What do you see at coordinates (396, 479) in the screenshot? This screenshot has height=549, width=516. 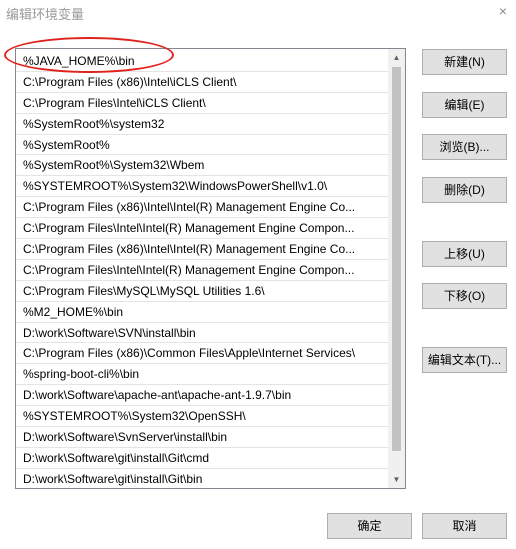 I see `scroll-down-arrow-icon: ▼` at bounding box center [396, 479].